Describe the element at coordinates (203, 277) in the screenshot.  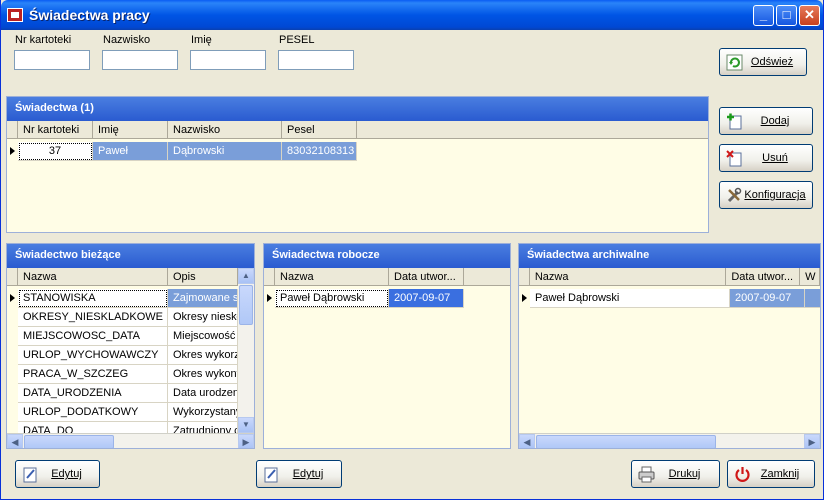
I see `column-opis: Opis` at that location.